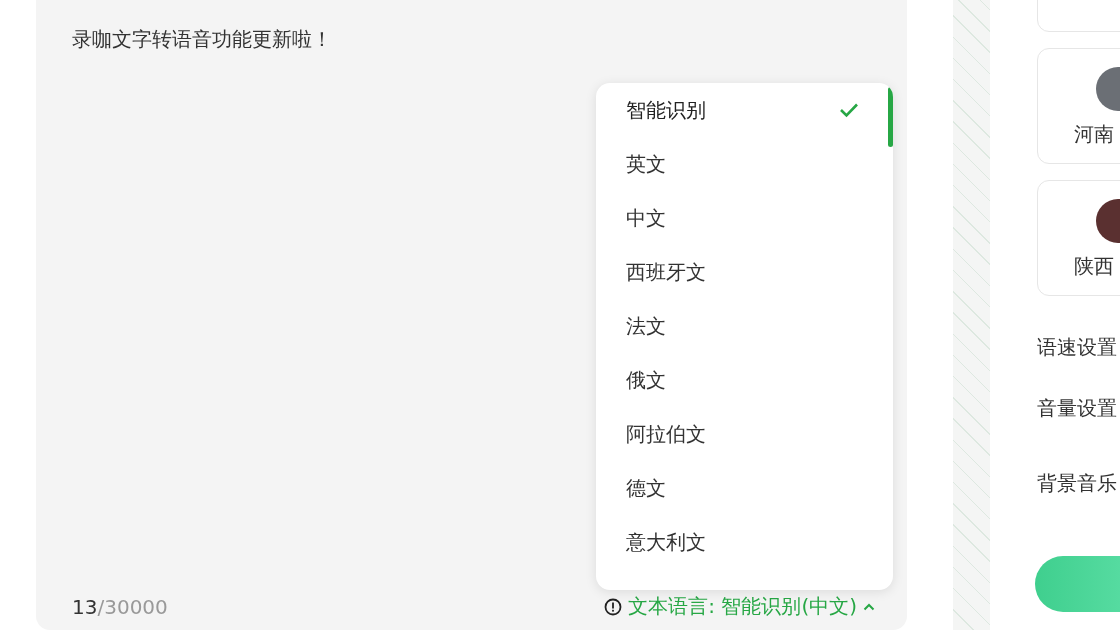 Image resolution: width=1120 pixels, height=630 pixels. I want to click on voice-card: 陕西, so click(1078, 238).